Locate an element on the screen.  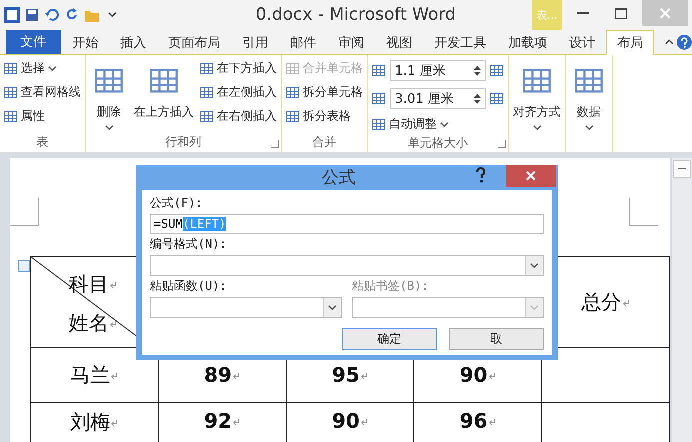
table-cell: 刘梅 is located at coordinates (94, 422).